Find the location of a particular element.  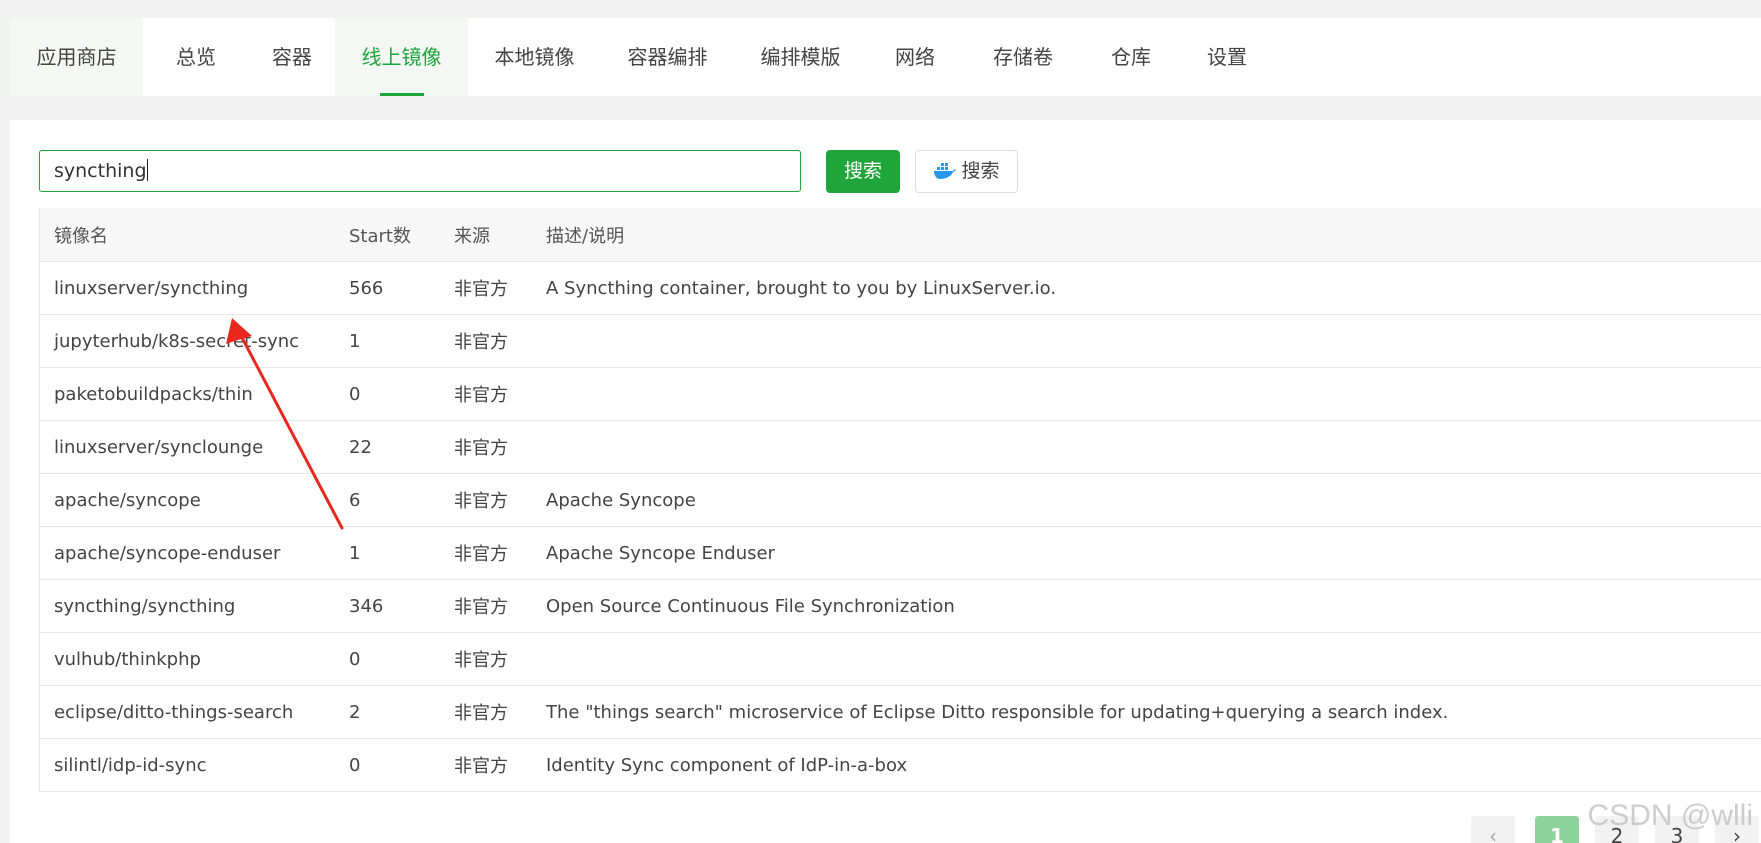

image-name-cell: vulhub/thinkphp is located at coordinates (187, 659).